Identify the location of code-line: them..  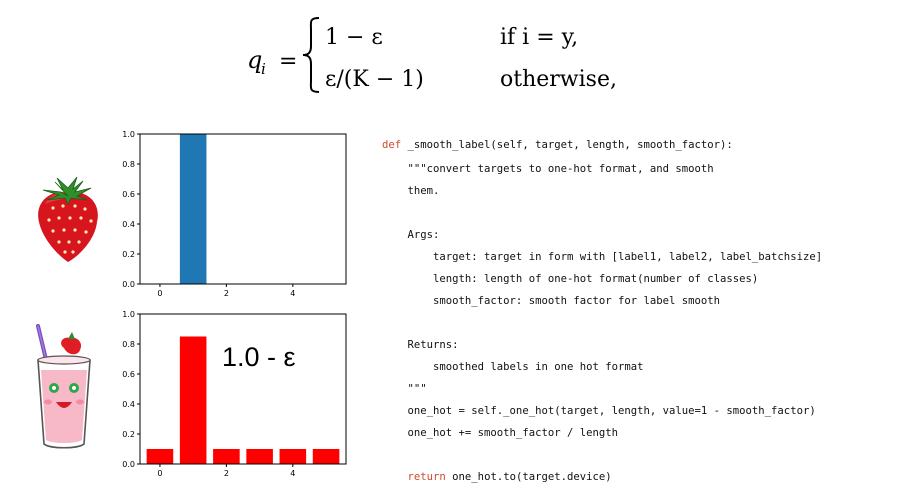
(411, 191).